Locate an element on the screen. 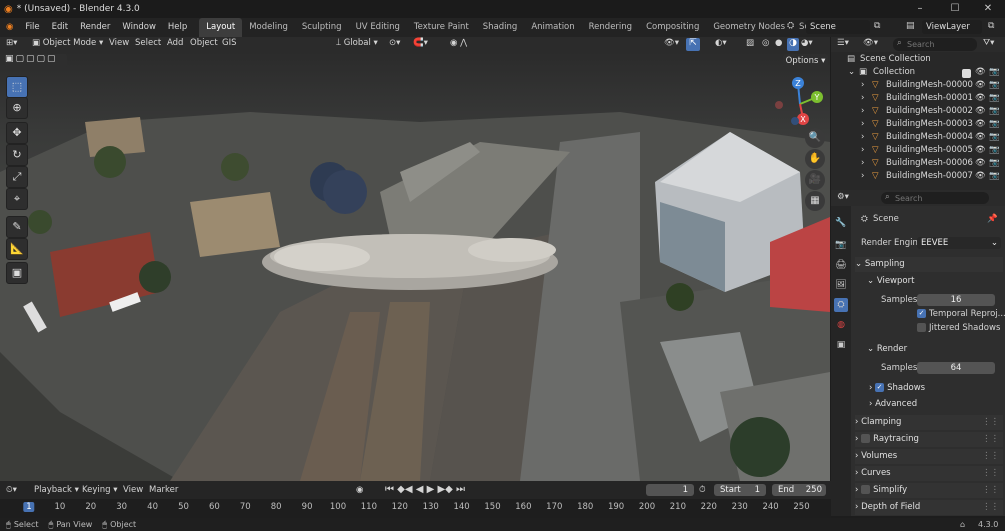 The height and width of the screenshot is (531, 1005). scene-tab-icon: ⛭ is located at coordinates (841, 305).